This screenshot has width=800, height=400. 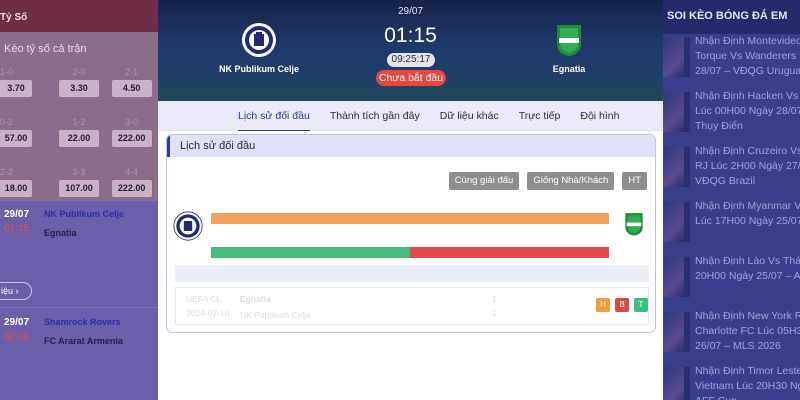 I want to click on odds-value: 3.70, so click(x=16, y=88).